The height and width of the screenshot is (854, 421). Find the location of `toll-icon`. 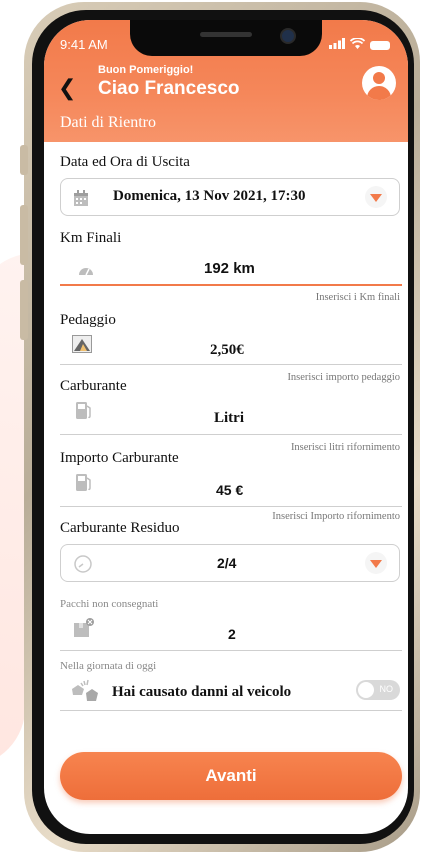

toll-icon is located at coordinates (82, 344).